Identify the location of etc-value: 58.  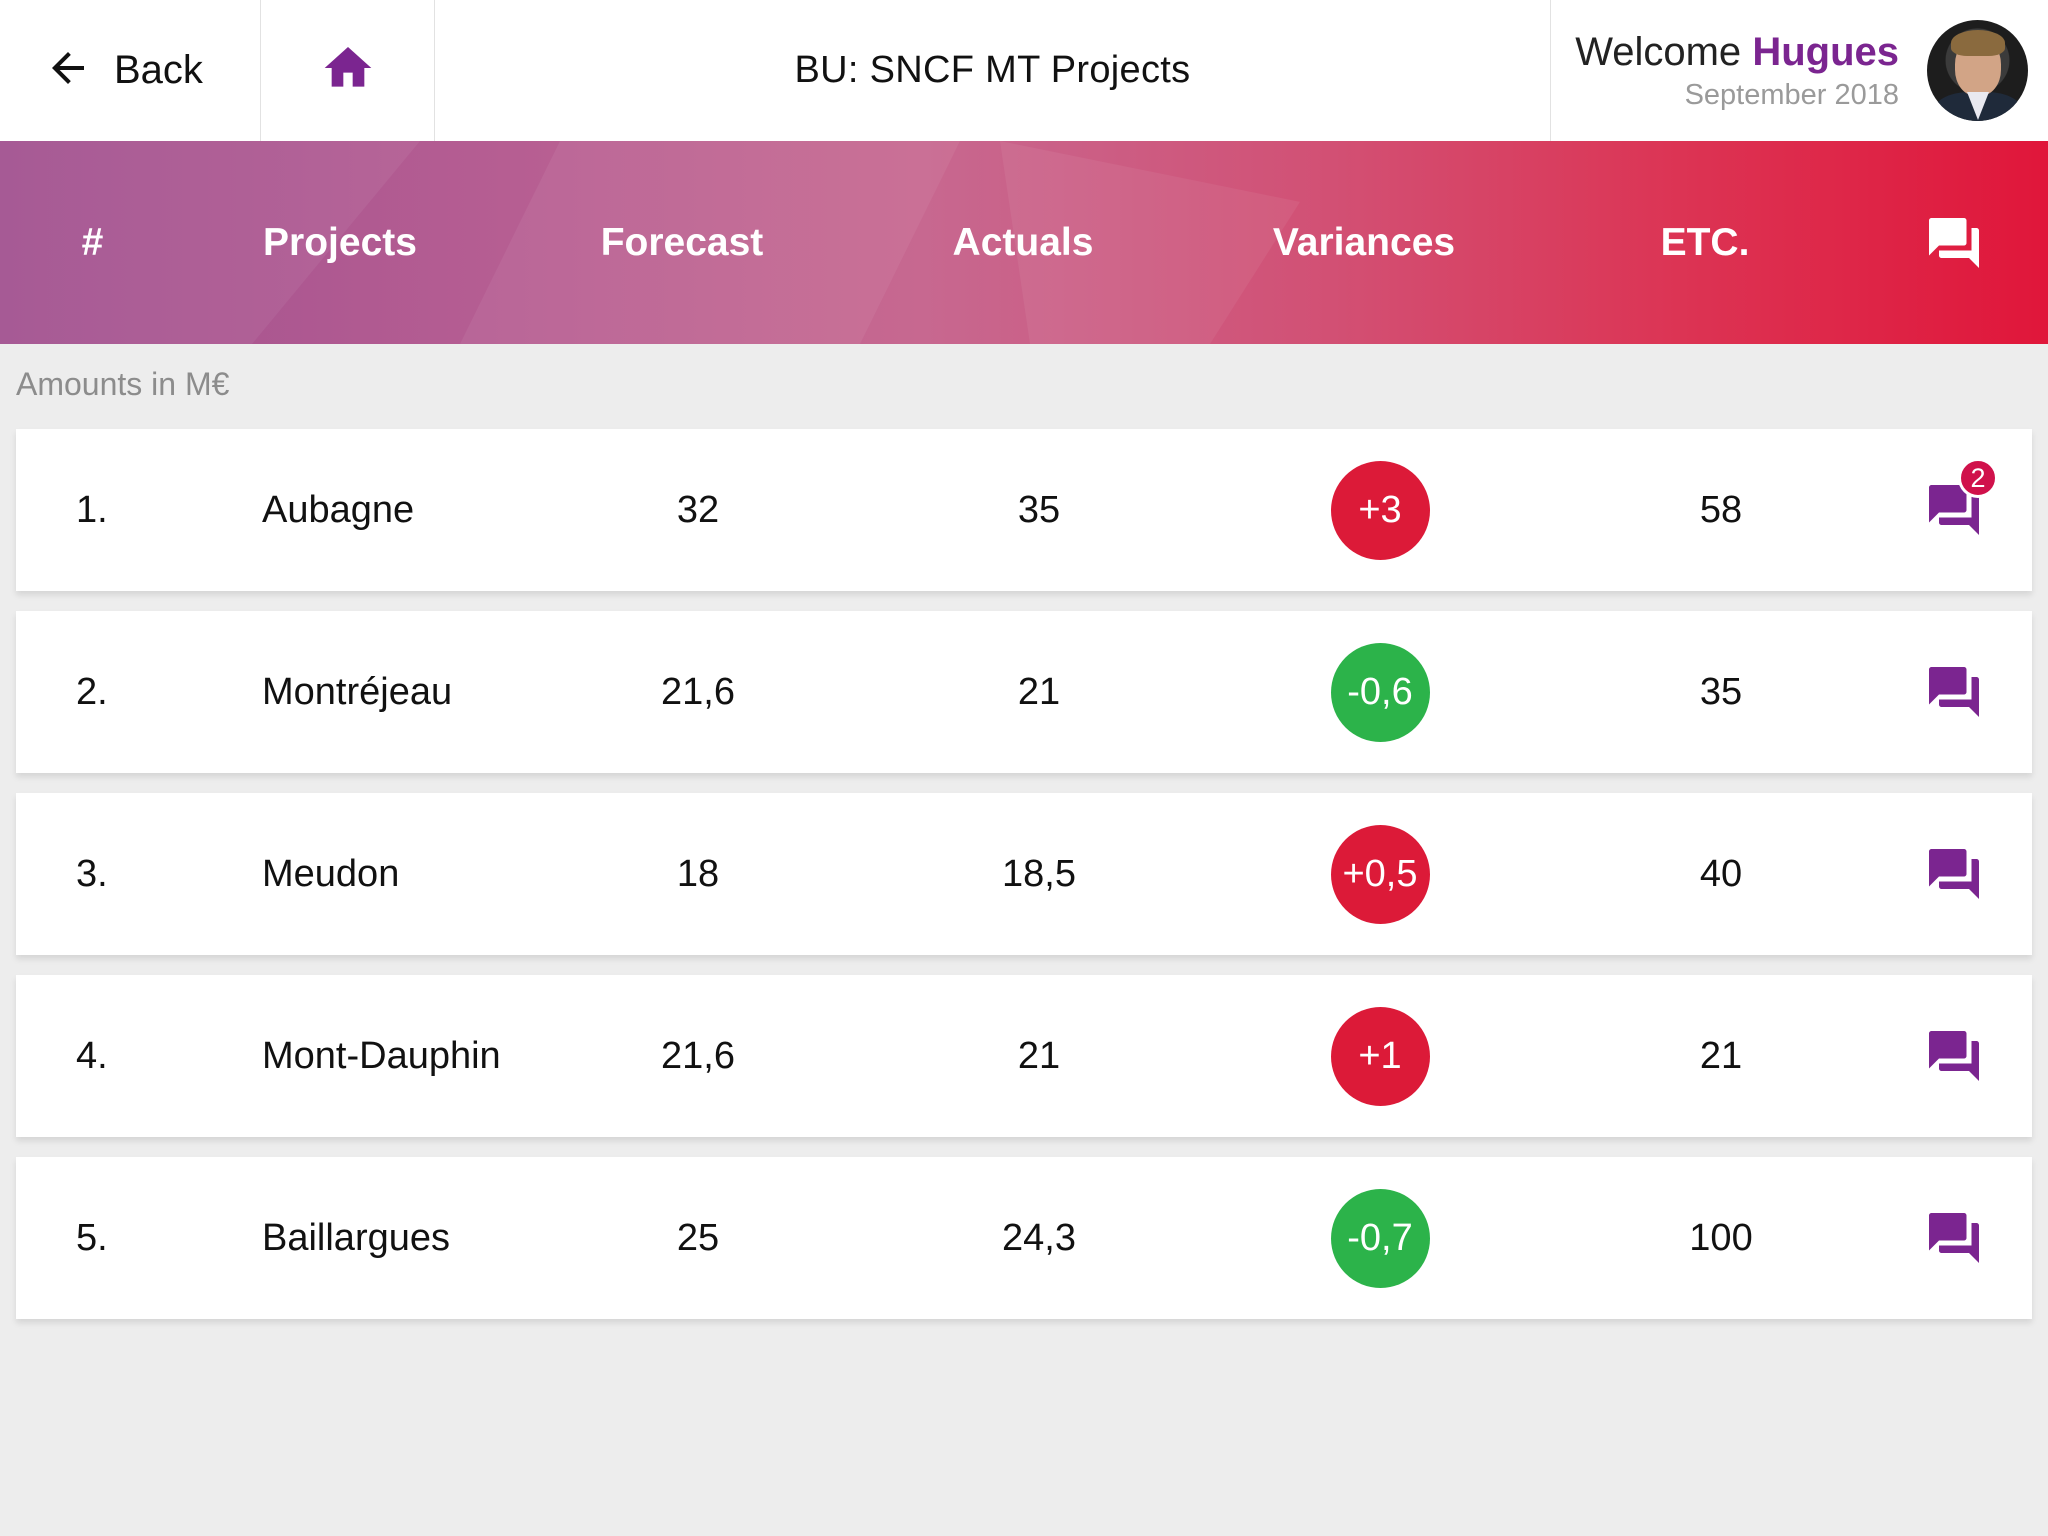
(1721, 509).